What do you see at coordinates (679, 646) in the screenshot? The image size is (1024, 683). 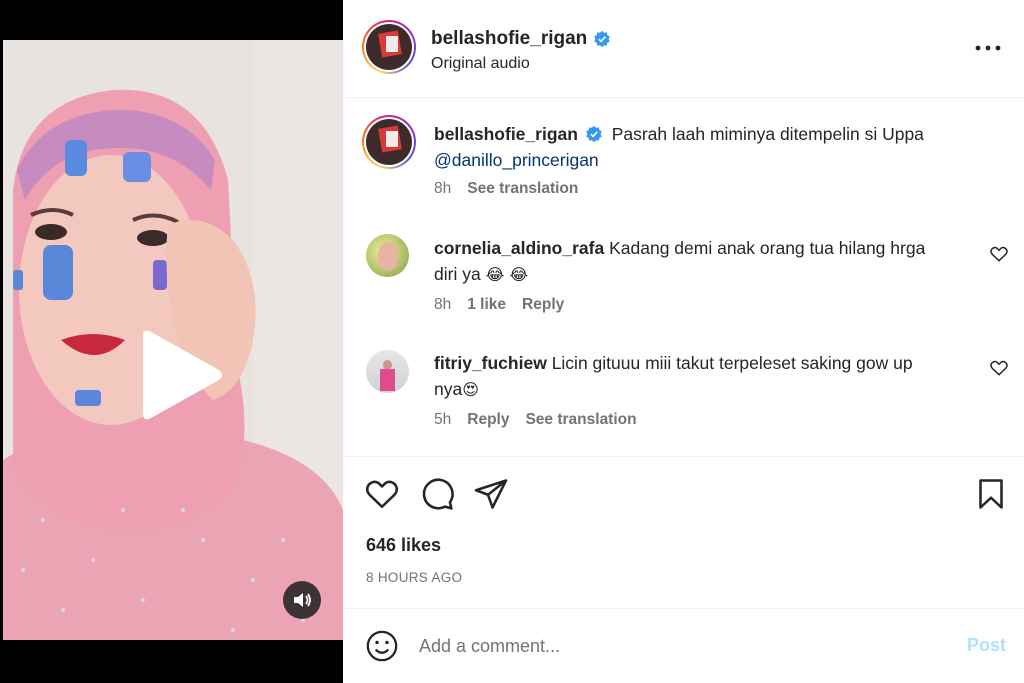 I see `comment-input` at bounding box center [679, 646].